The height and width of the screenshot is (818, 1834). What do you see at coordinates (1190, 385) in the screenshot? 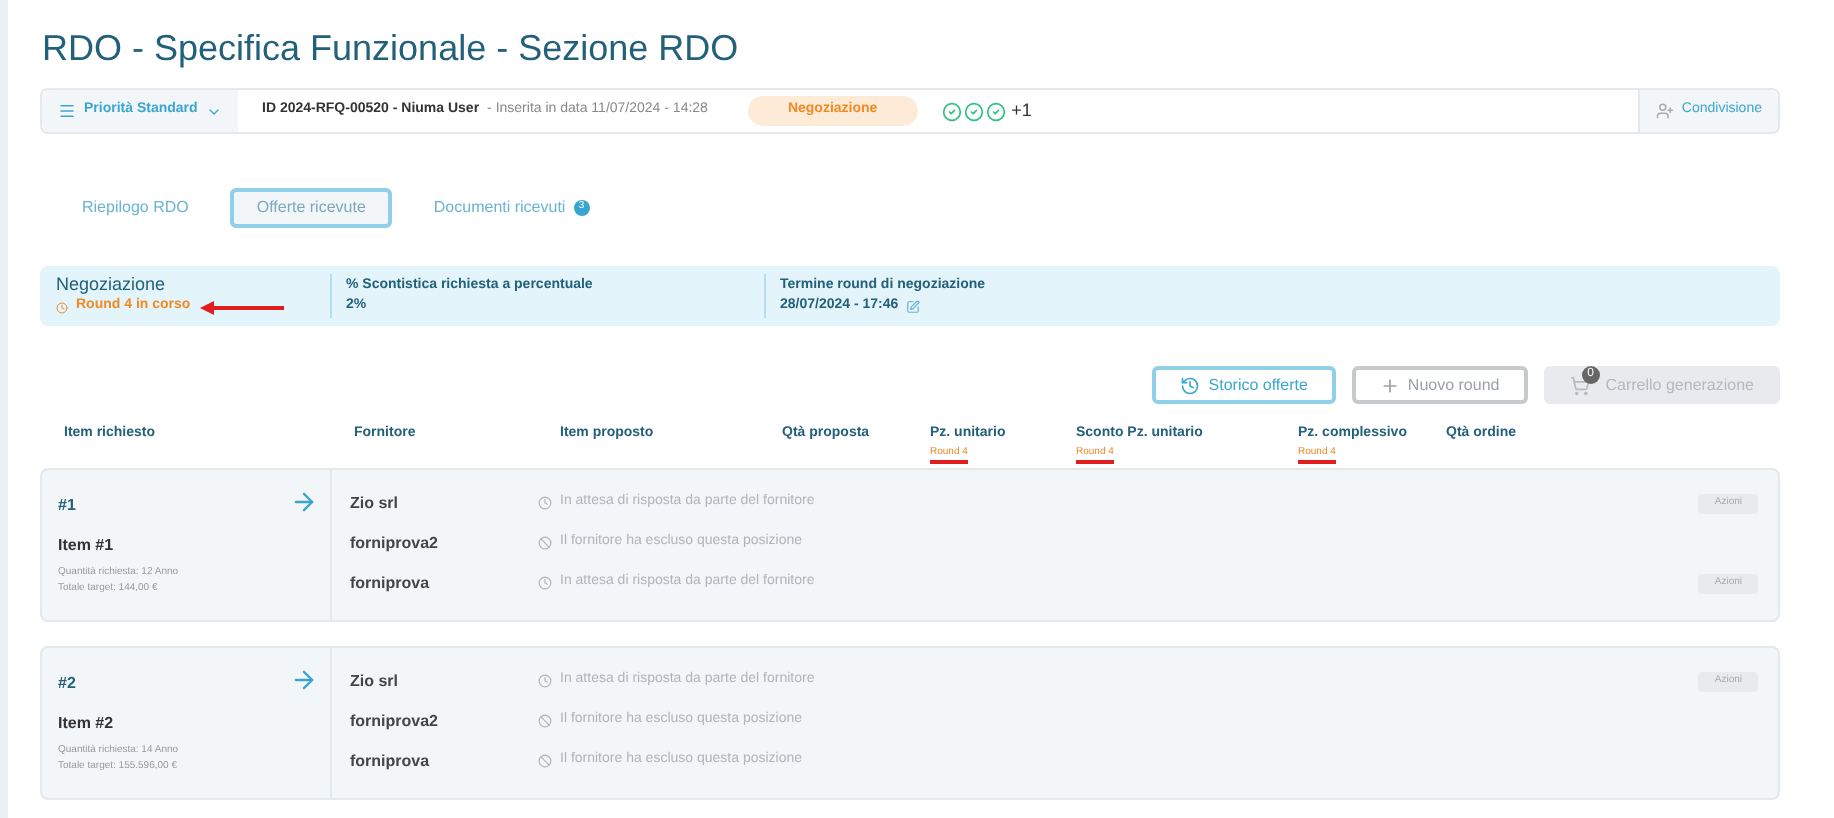
I see `history-icon` at bounding box center [1190, 385].